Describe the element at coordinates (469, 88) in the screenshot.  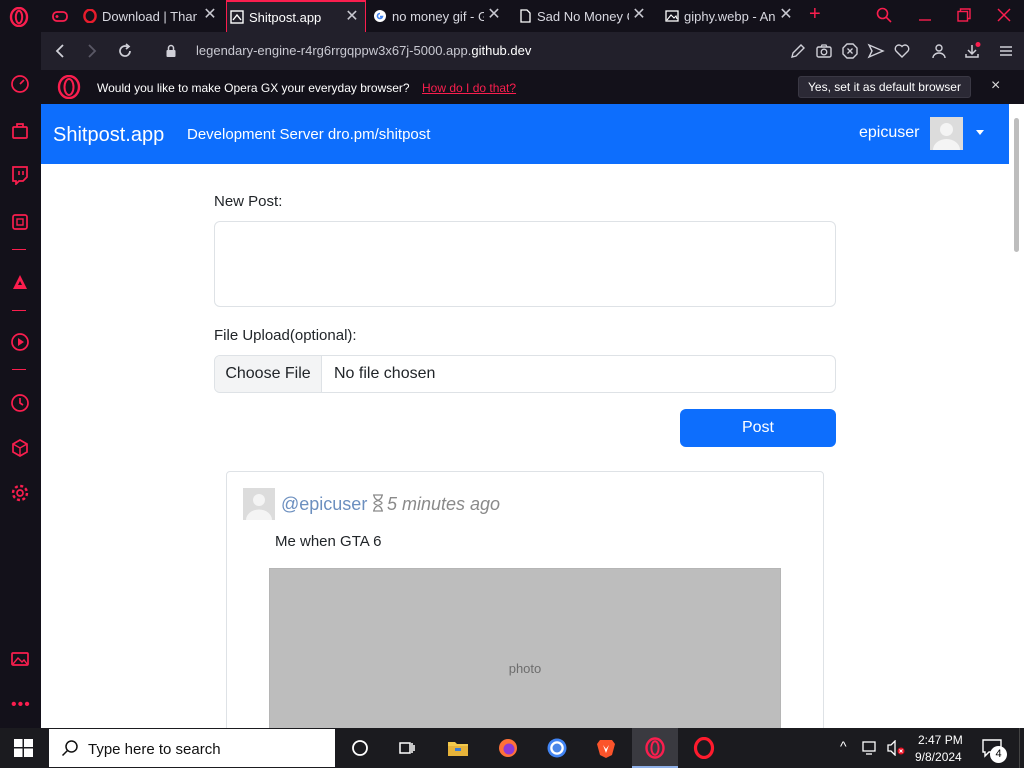
I see `how-to-link: How do I do that?` at that location.